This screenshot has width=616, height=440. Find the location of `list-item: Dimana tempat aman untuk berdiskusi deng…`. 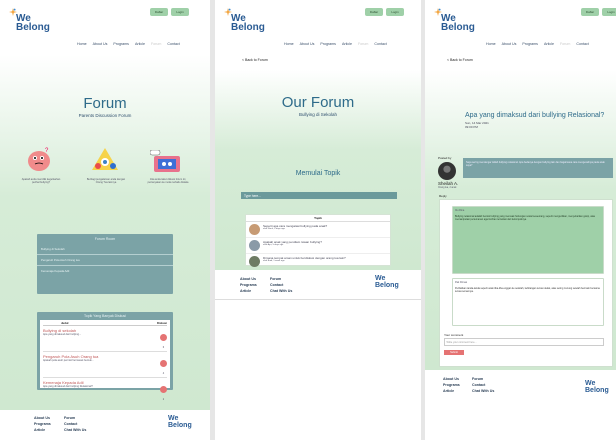

list-item: Dimana tempat aman untuk berdiskusi deng… is located at coordinates (318, 261).